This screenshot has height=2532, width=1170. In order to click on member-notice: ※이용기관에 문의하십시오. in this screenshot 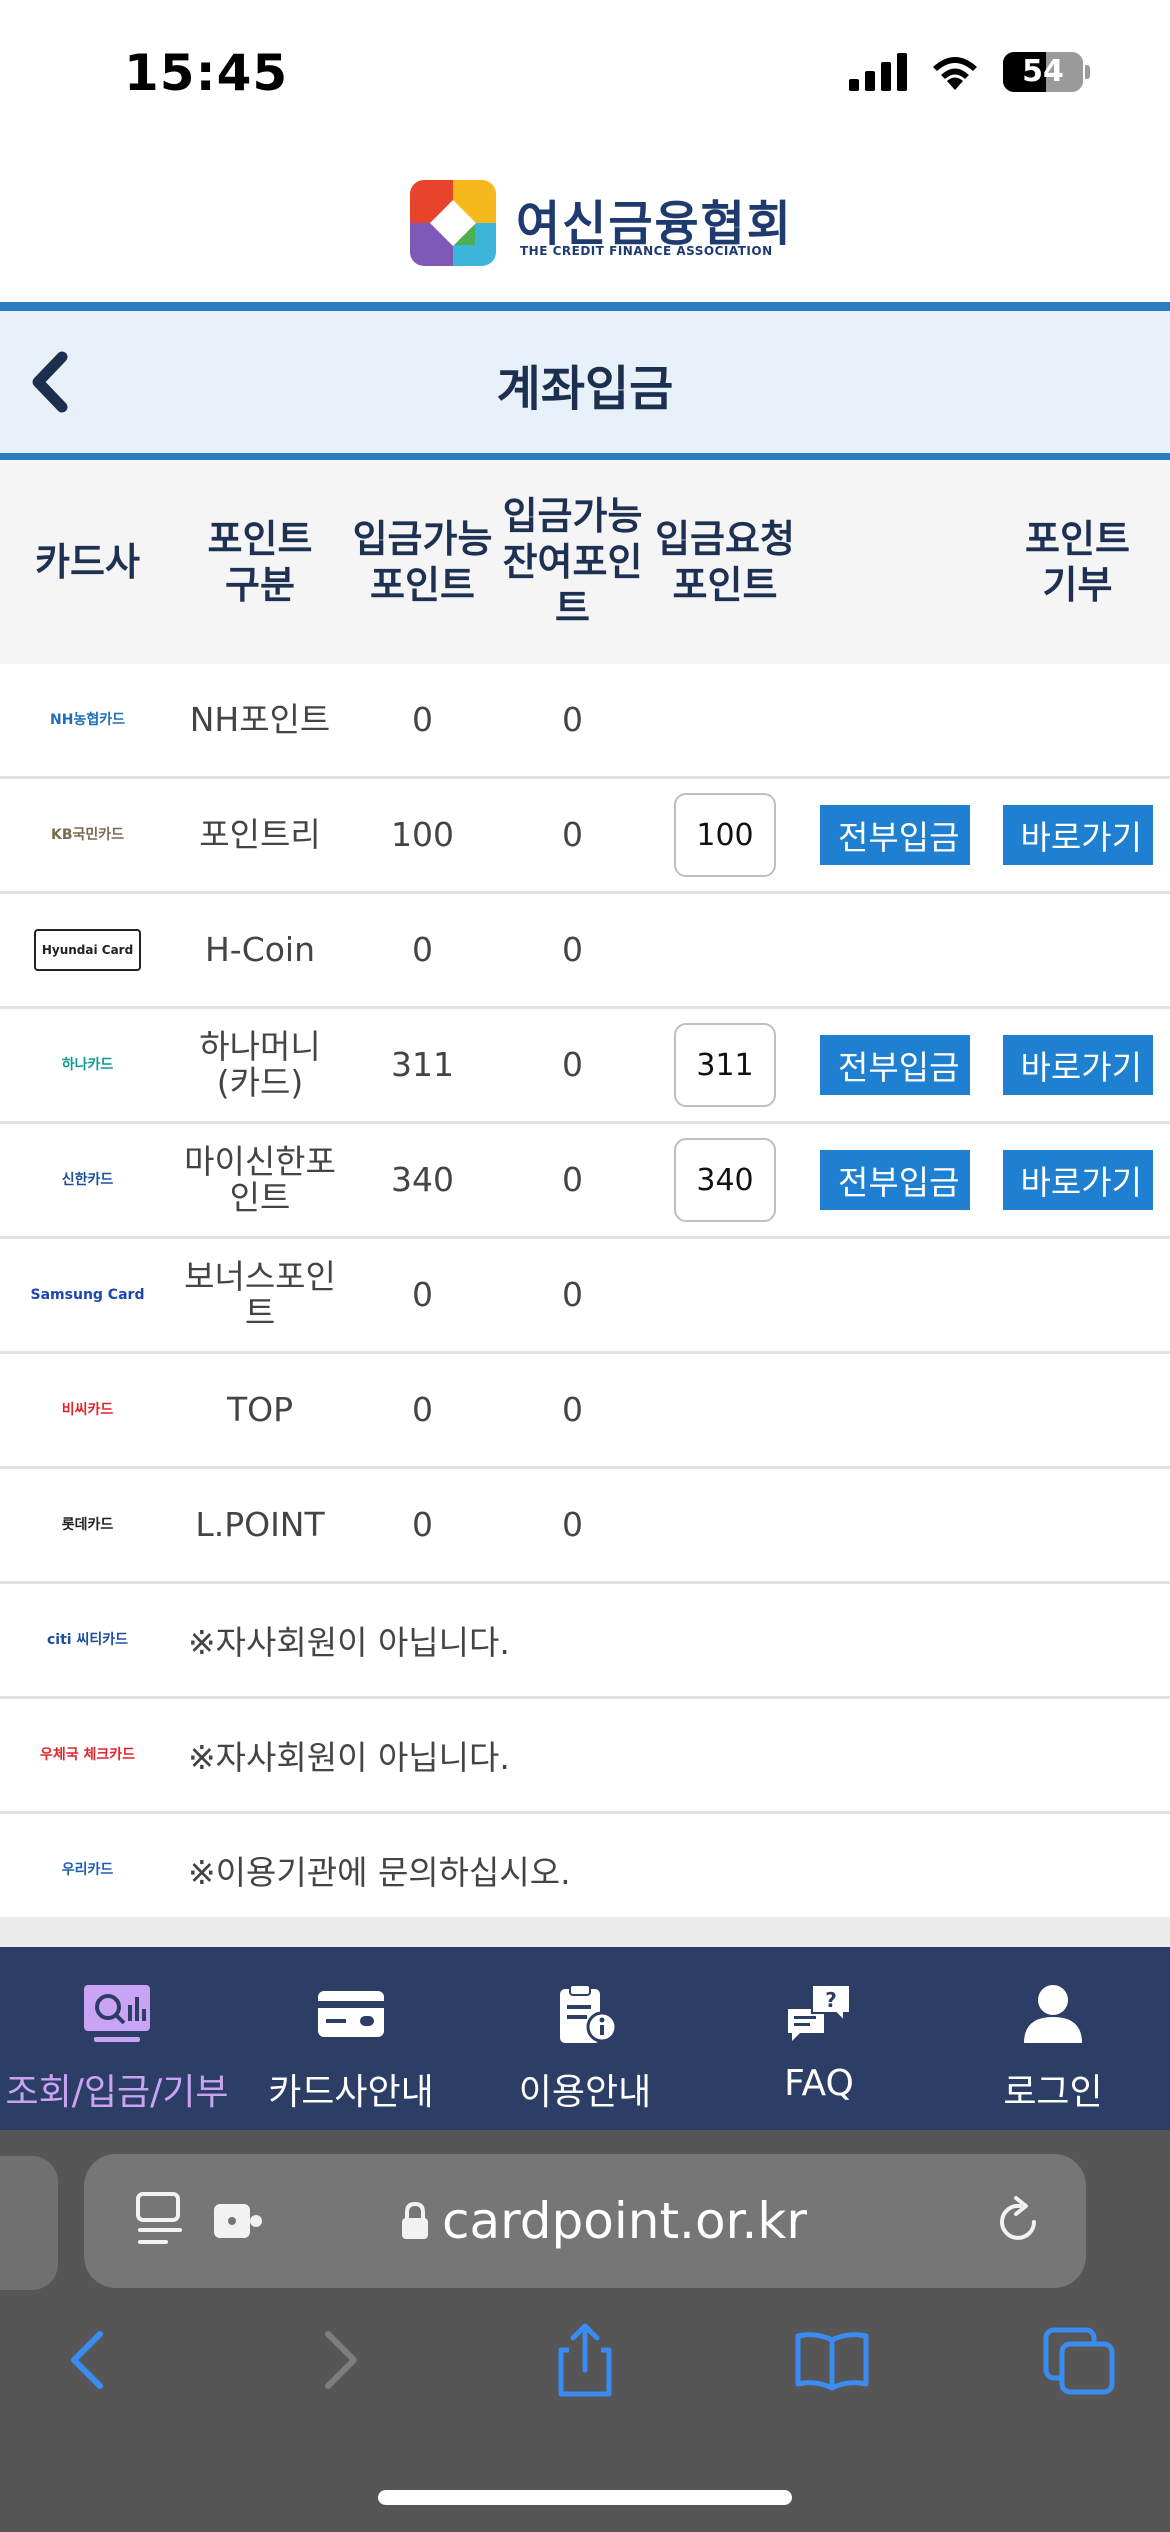, I will do `click(379, 1872)`.